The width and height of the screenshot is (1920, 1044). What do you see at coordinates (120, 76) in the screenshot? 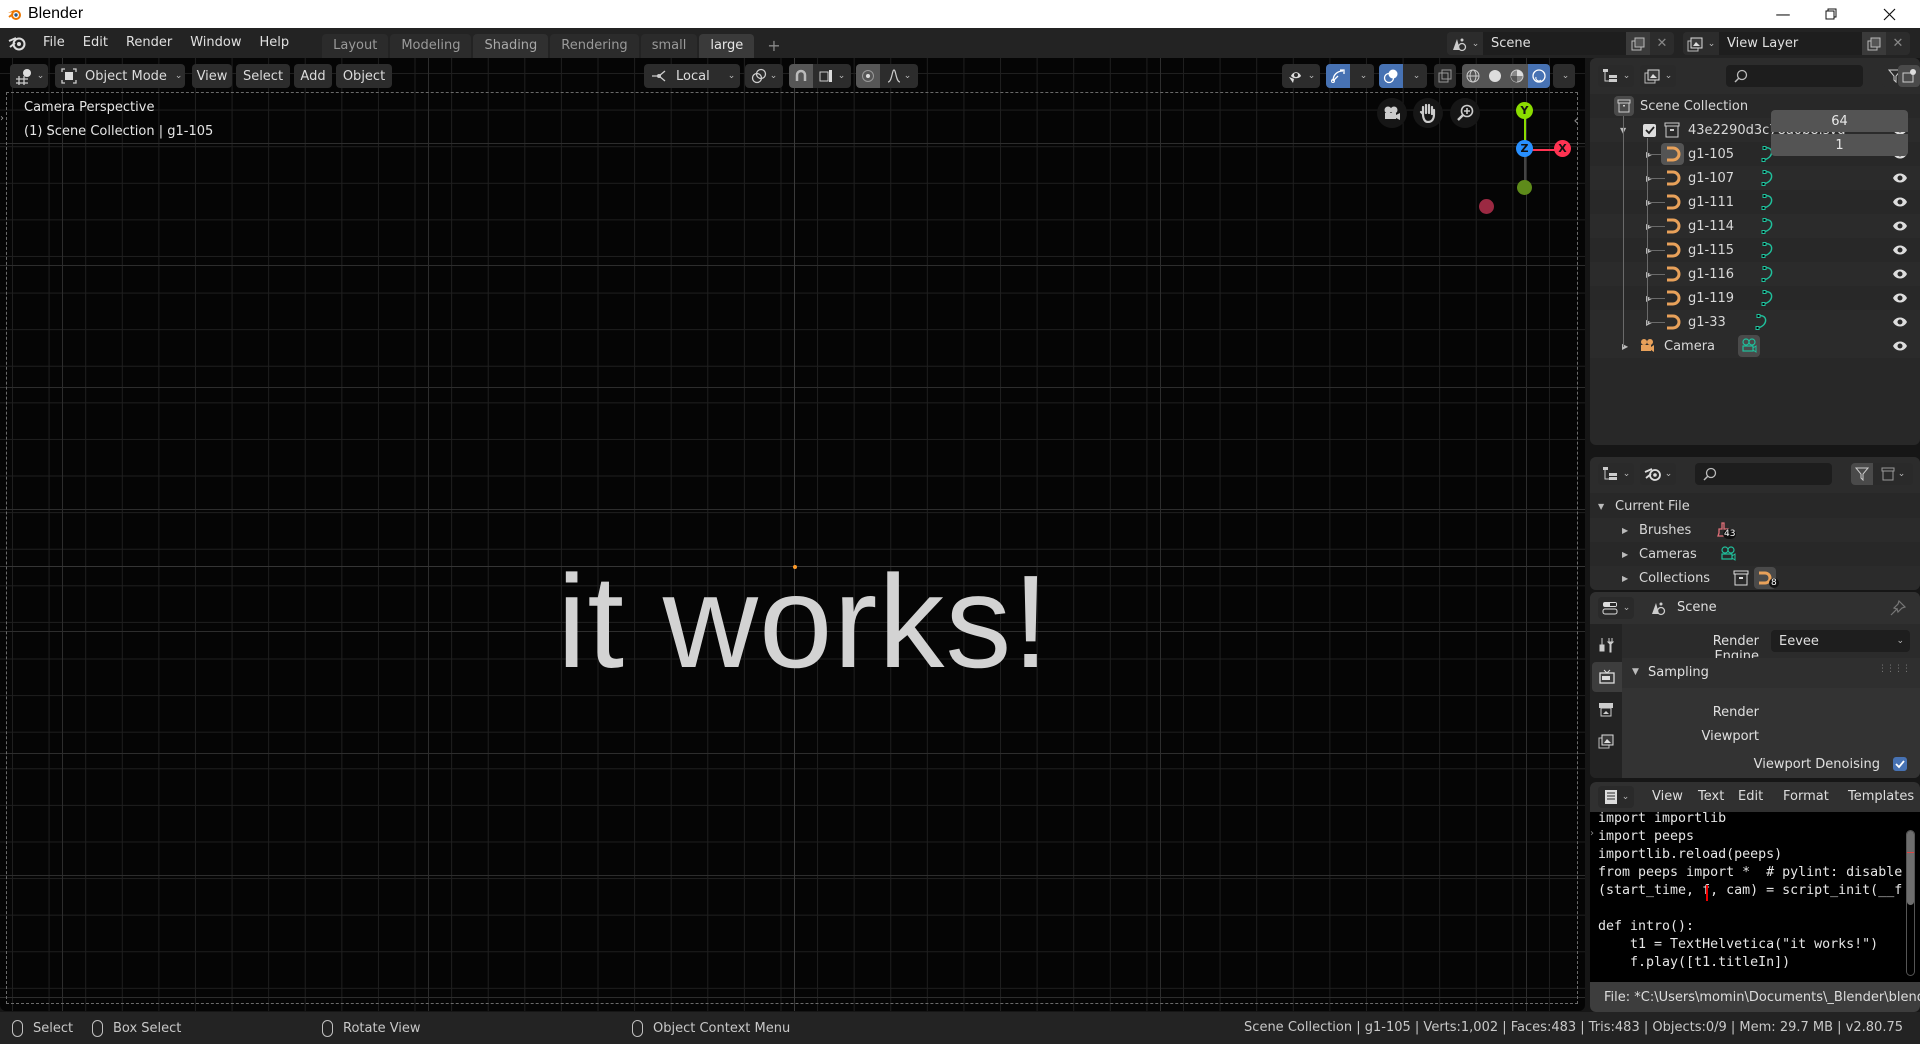
I see `object-mode-dropdown: Object Mode ⌄` at bounding box center [120, 76].